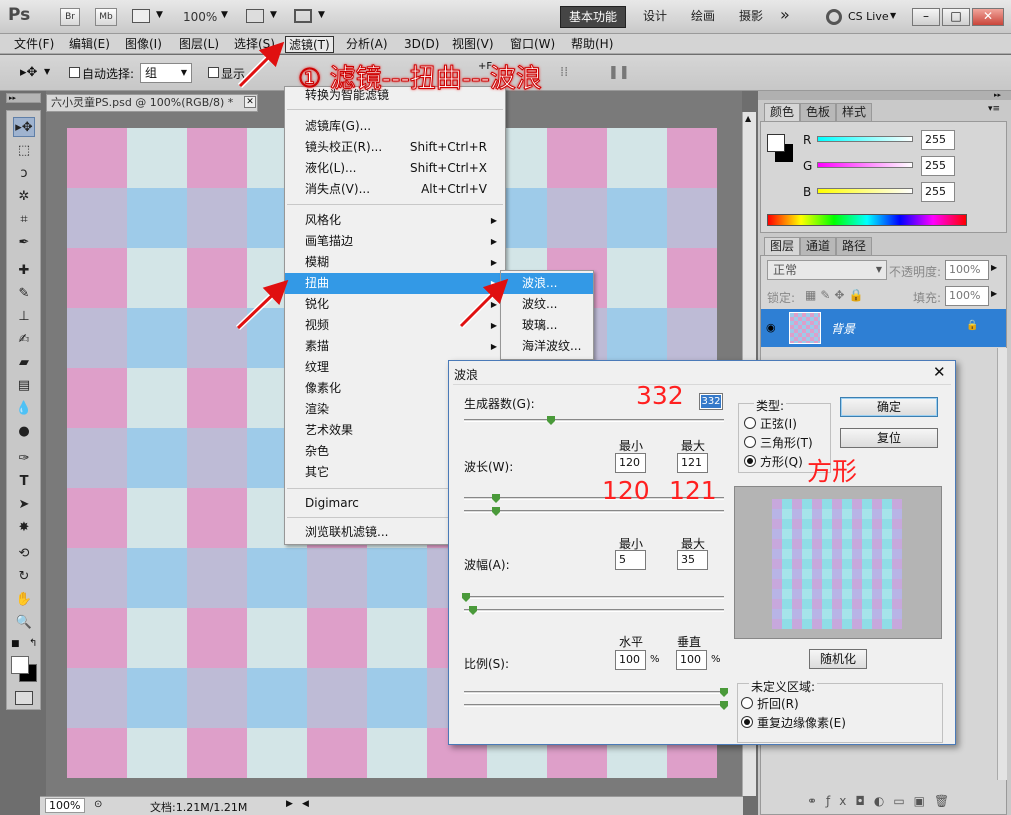 Image resolution: width=1011 pixels, height=815 pixels. I want to click on arrow-to-filter-menu, so click(261, 64).